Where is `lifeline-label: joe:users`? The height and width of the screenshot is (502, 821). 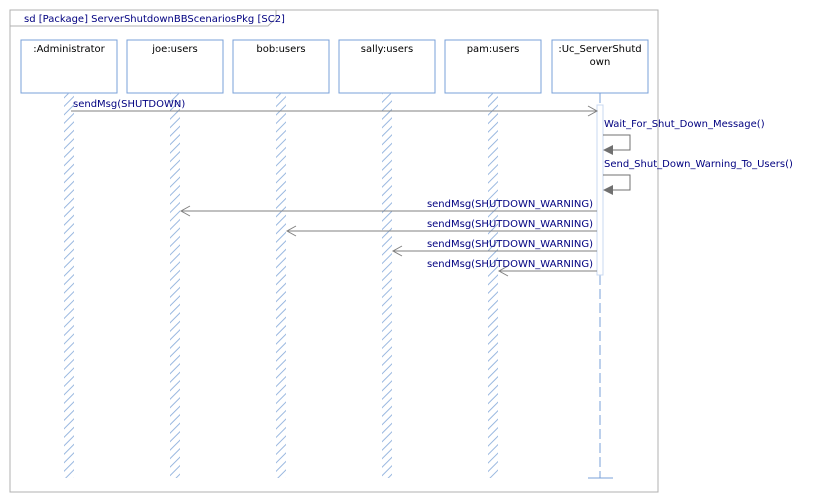 lifeline-label: joe:users is located at coordinates (174, 49).